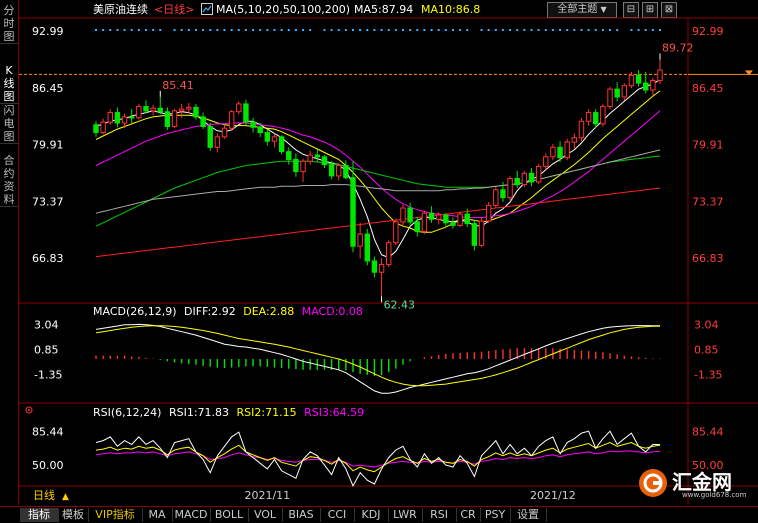  What do you see at coordinates (495, 515) in the screenshot?
I see `bottom-tab-psy: PSY` at bounding box center [495, 515].